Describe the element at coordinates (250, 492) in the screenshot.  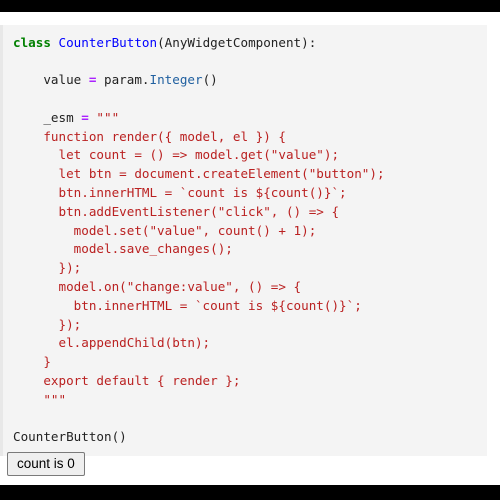
I see `bottom-black-band` at that location.